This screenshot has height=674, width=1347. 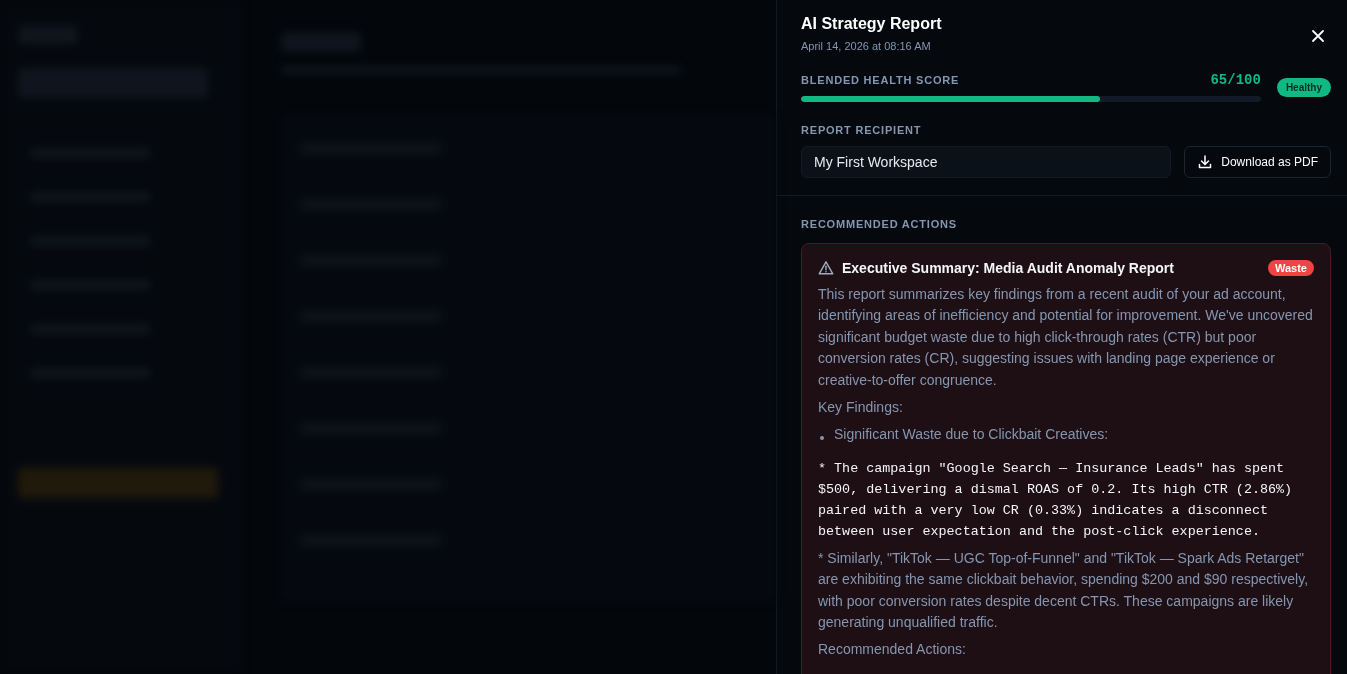 I want to click on section-heading: RECOMMENDED ACTIONS, so click(x=879, y=224).